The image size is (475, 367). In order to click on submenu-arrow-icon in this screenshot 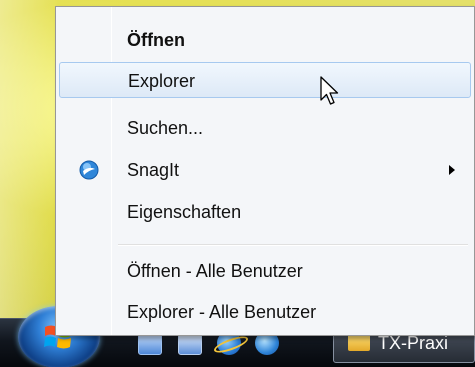, I will do `click(452, 170)`.